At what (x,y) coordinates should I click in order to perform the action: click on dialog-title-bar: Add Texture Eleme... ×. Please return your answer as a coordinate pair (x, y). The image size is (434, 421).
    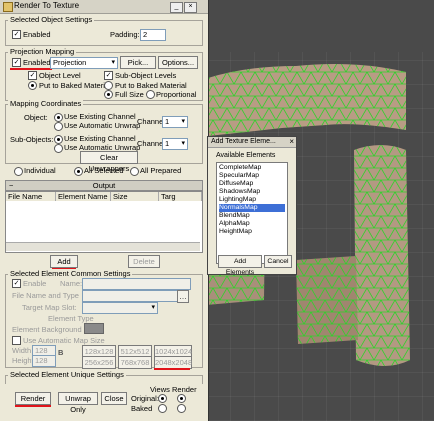
    Looking at the image, I should click on (252, 142).